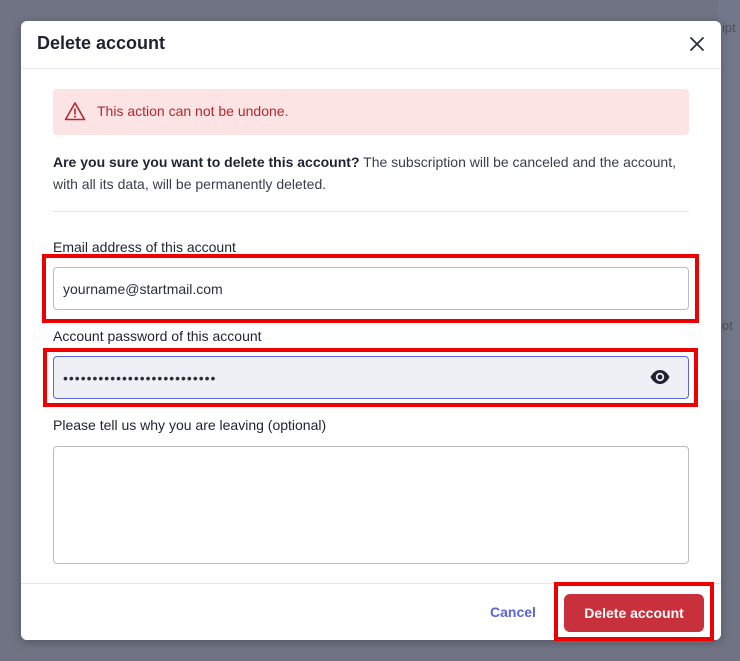 The width and height of the screenshot is (740, 661). Describe the element at coordinates (193, 111) in the screenshot. I see `alert-text: This action can not be undone.` at that location.